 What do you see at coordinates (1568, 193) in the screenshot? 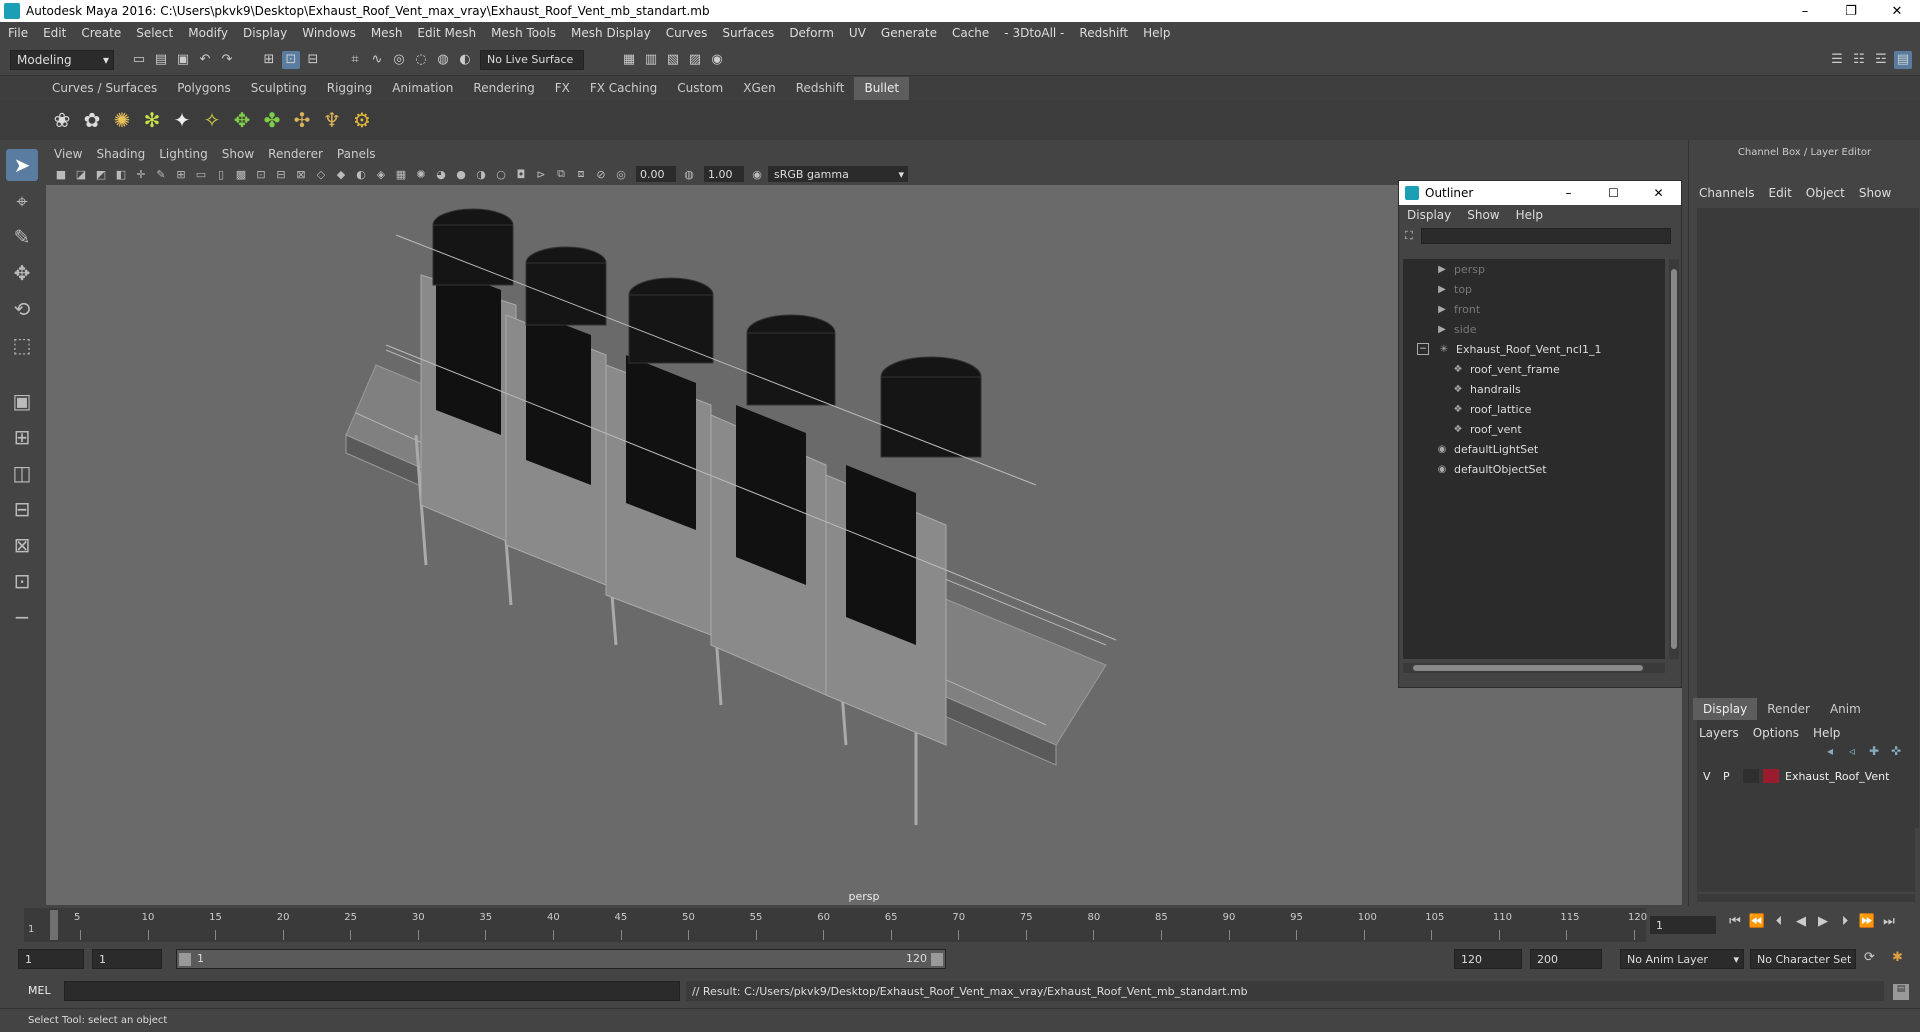
I see `outliner-minimize-button: –` at bounding box center [1568, 193].